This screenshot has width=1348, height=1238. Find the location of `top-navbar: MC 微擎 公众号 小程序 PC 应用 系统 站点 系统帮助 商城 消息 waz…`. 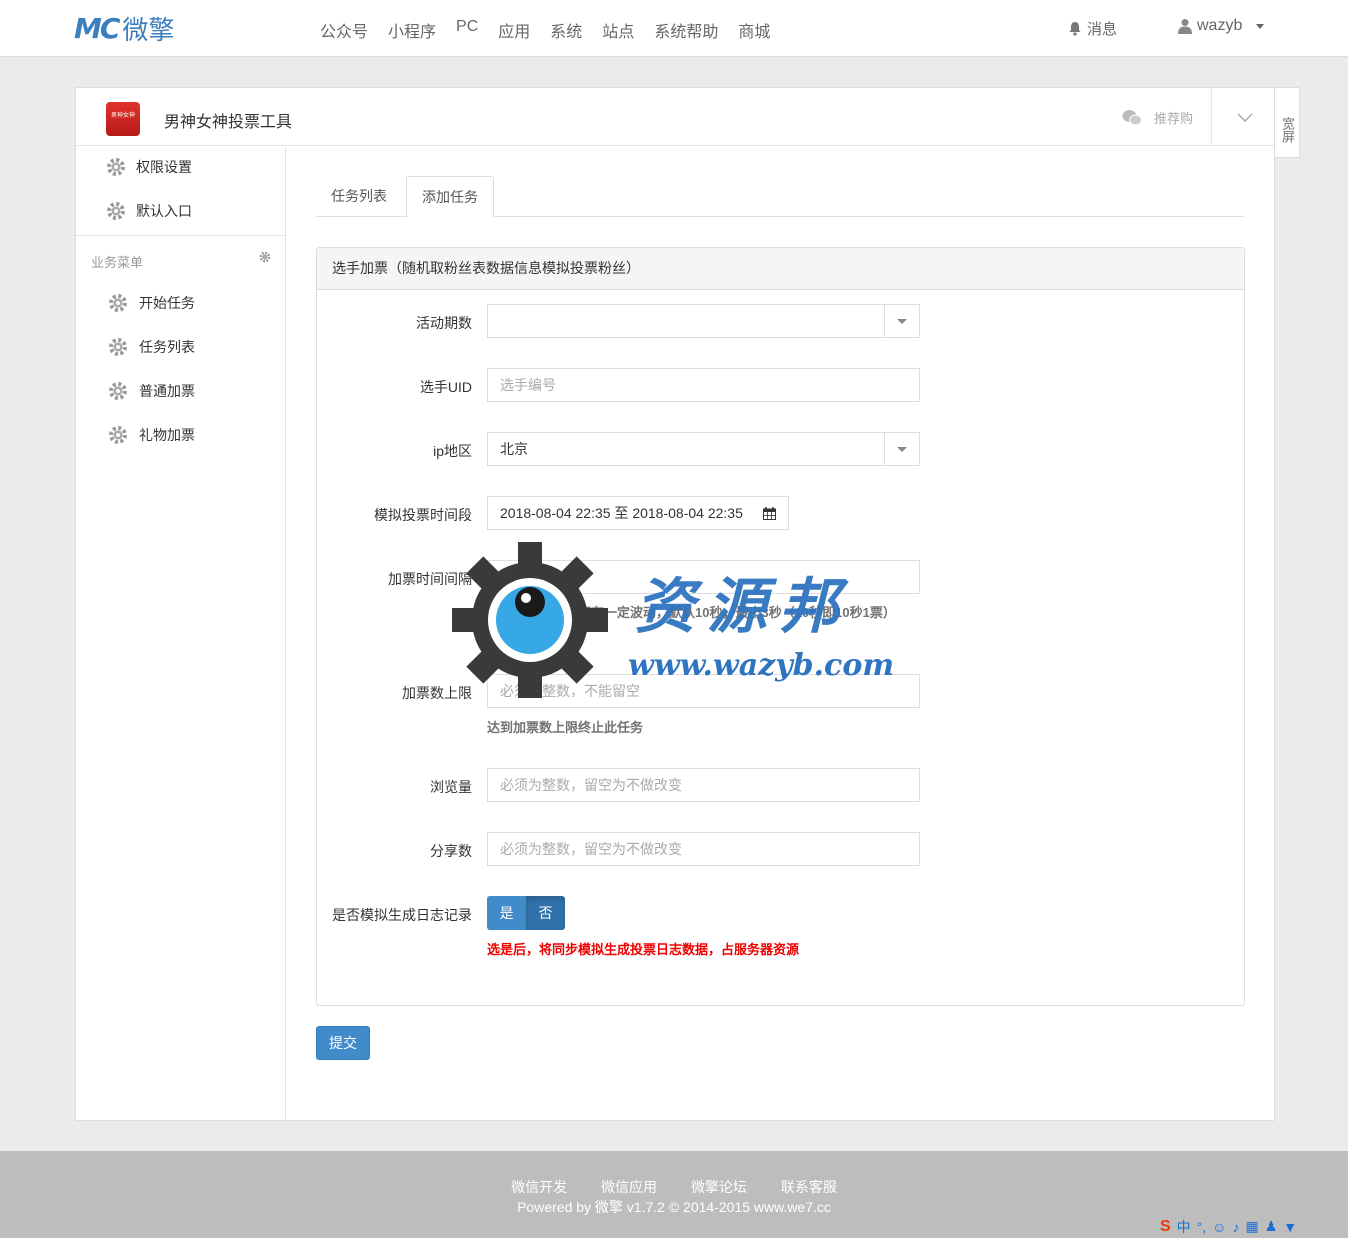

top-navbar: MC 微擎 公众号 小程序 PC 应用 系统 站点 系统帮助 商城 消息 waz… is located at coordinates (674, 28).